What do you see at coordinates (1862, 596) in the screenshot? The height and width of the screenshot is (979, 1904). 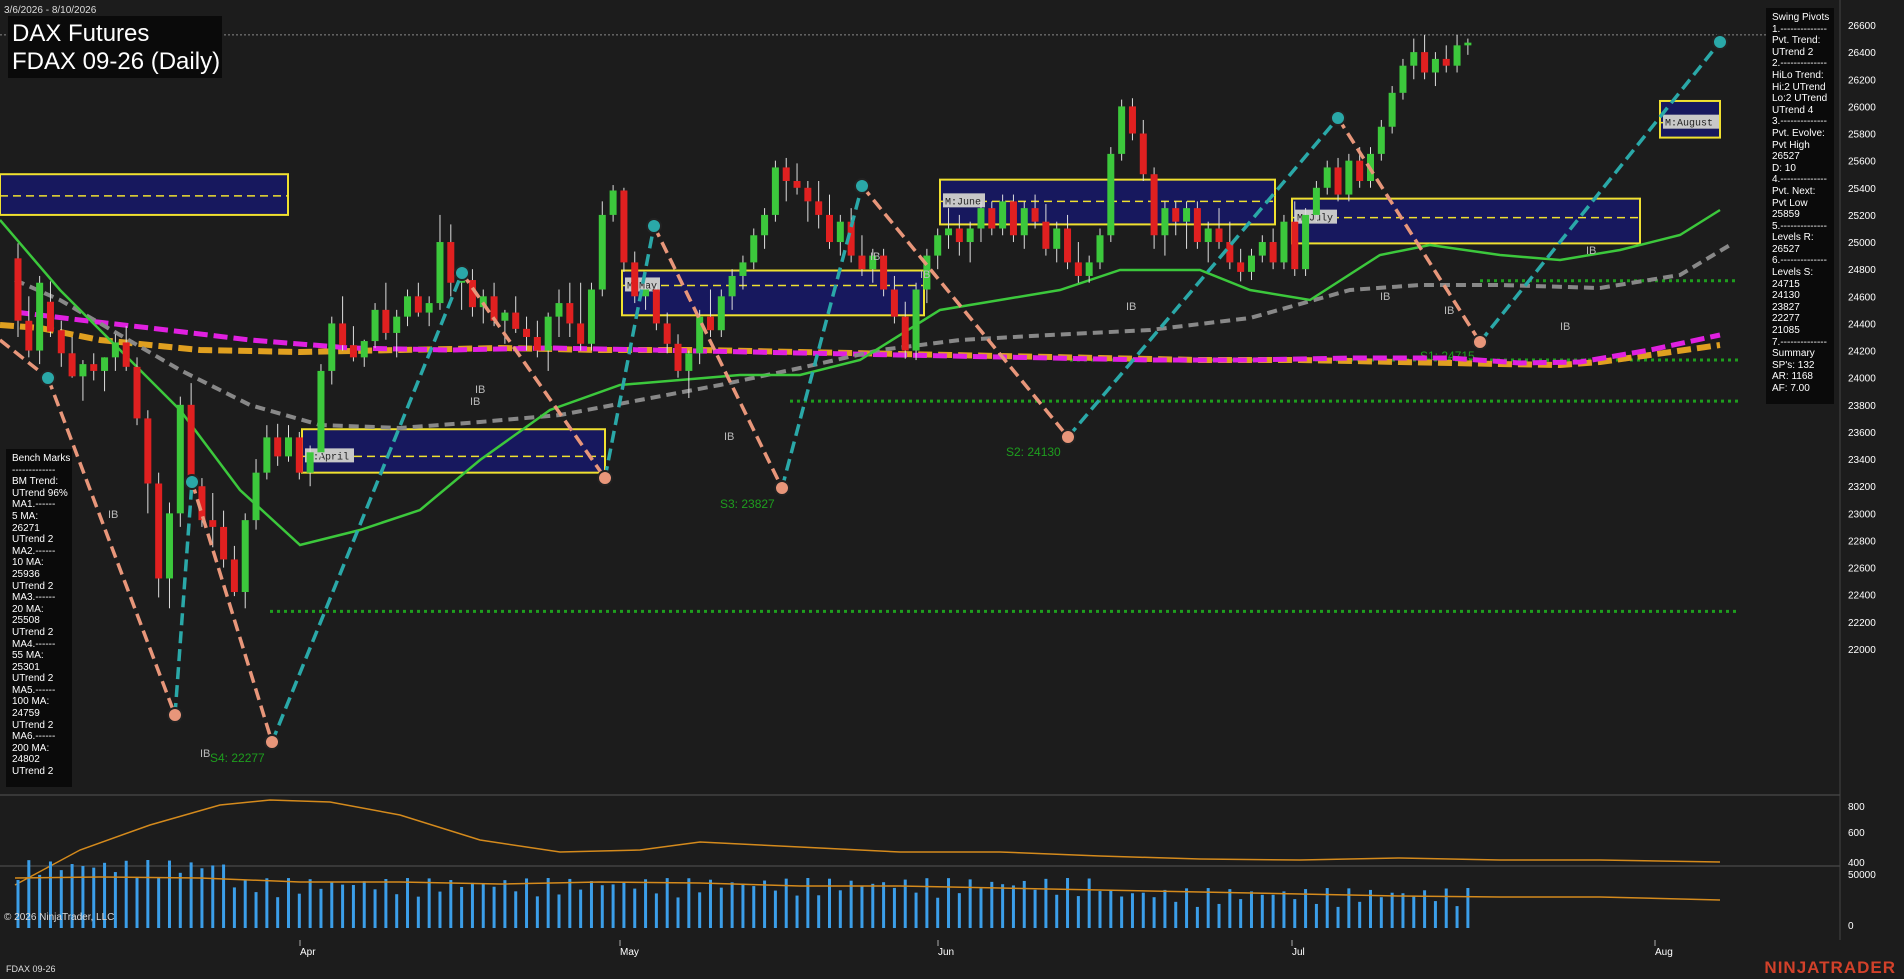 I see `price-tick-label: 22400` at bounding box center [1862, 596].